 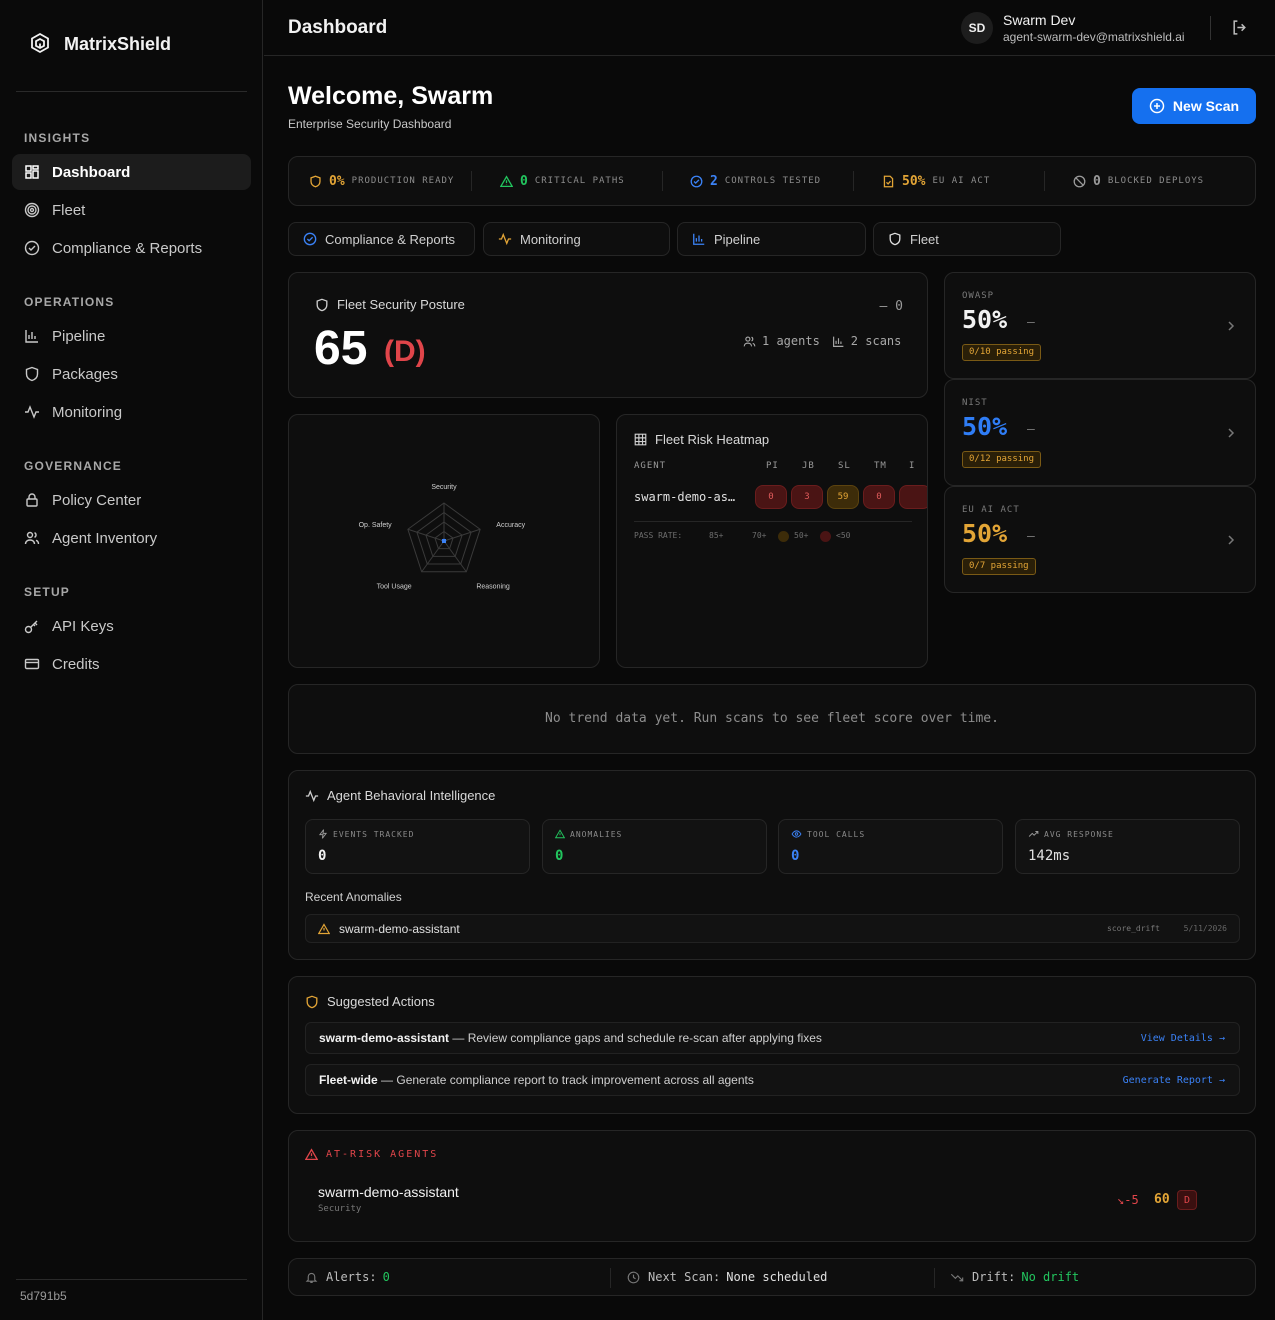 What do you see at coordinates (772, 466) in the screenshot?
I see `heatmap-col-pi: PI` at bounding box center [772, 466].